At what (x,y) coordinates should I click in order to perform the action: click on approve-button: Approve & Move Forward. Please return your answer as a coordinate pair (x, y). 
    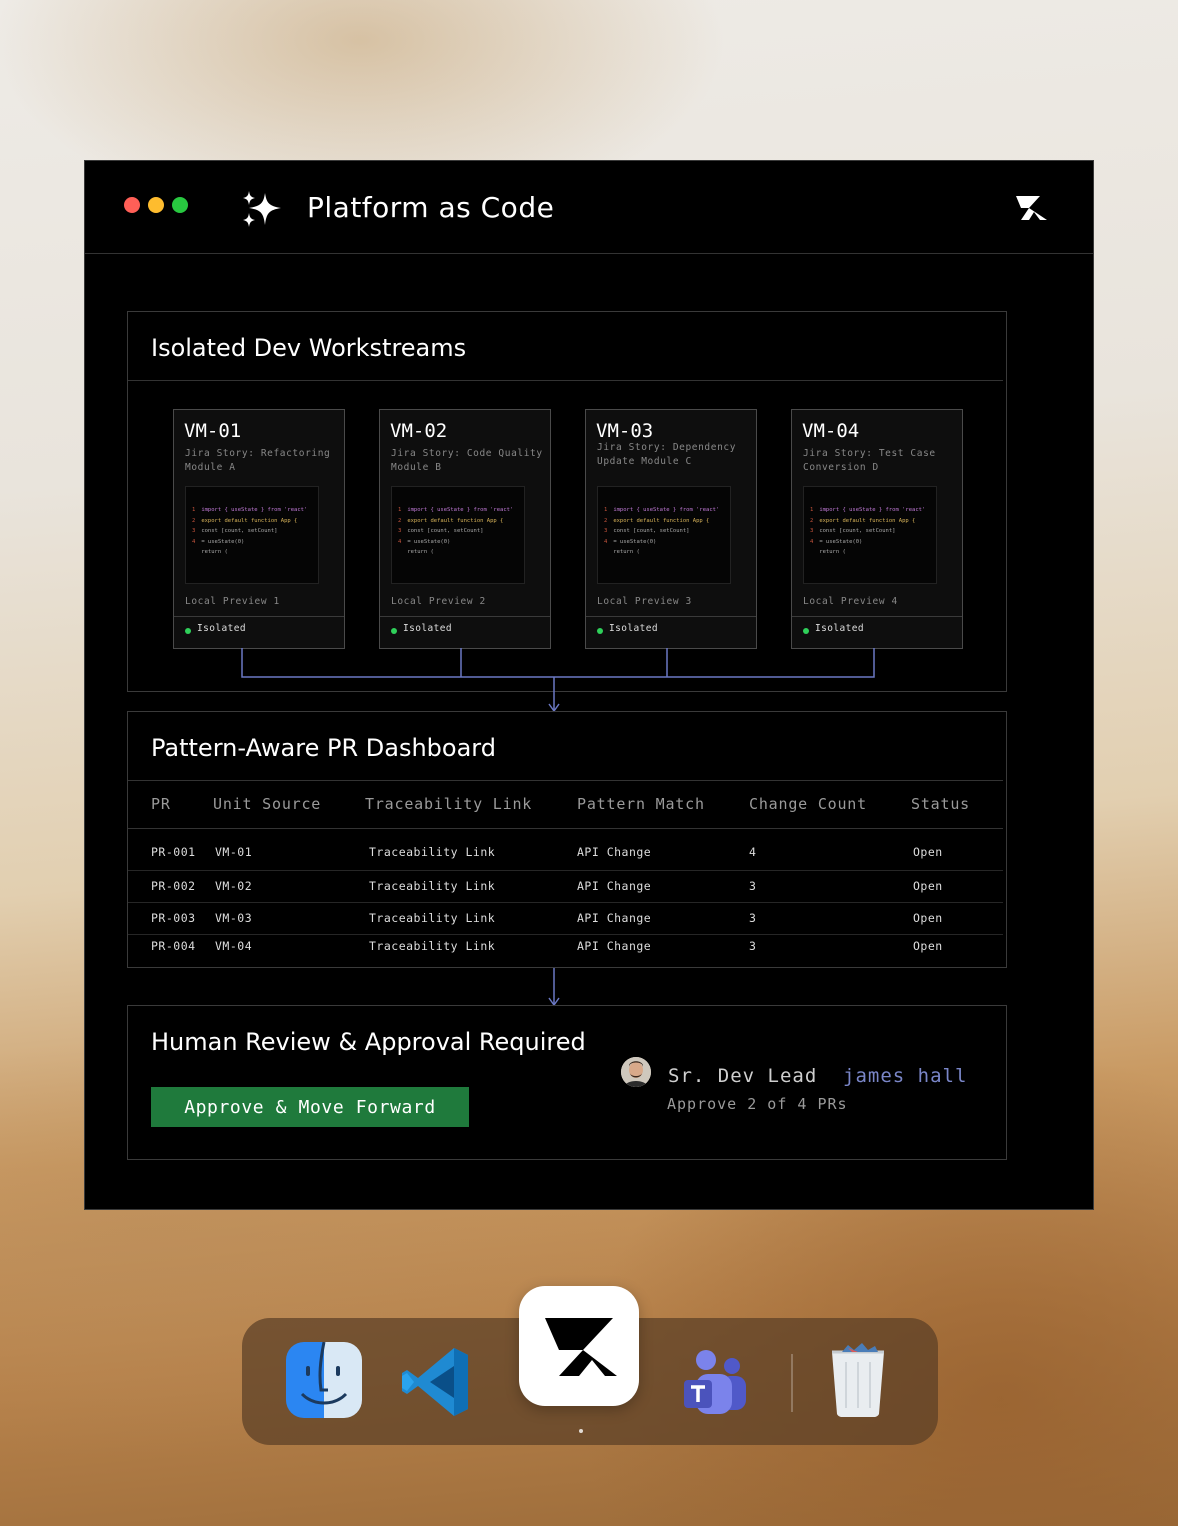
    Looking at the image, I should click on (310, 1107).